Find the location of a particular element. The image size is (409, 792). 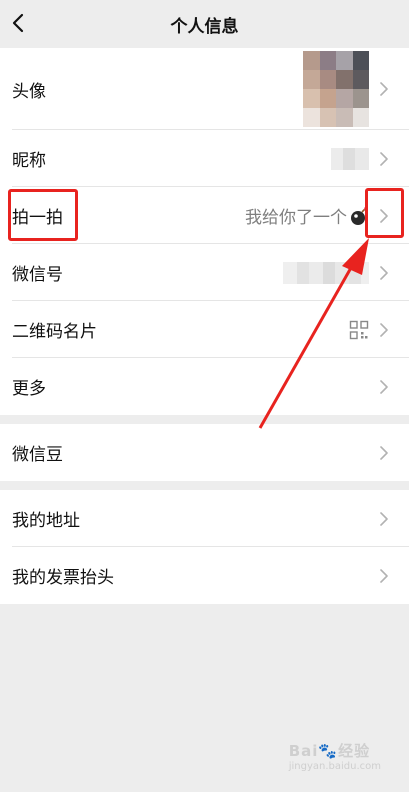

watermark-brand: Bai is located at coordinates (303, 751).